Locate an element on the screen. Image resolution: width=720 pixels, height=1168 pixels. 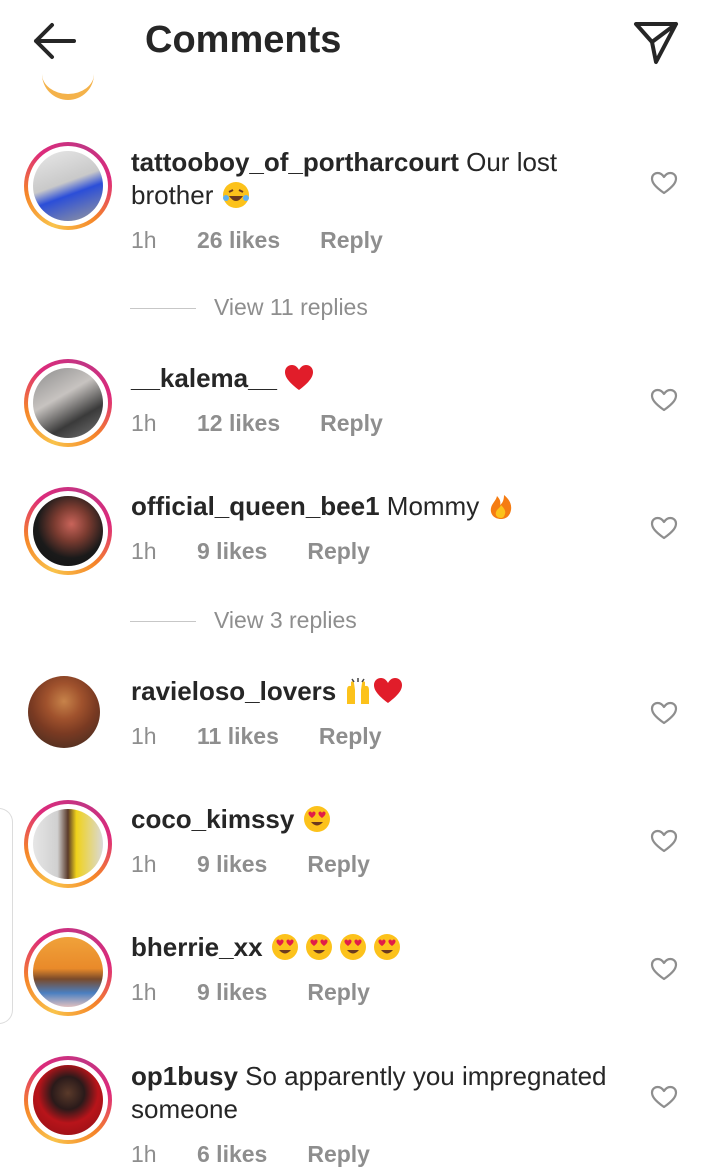
comment-username: coco_kimssy is located at coordinates (212, 819).